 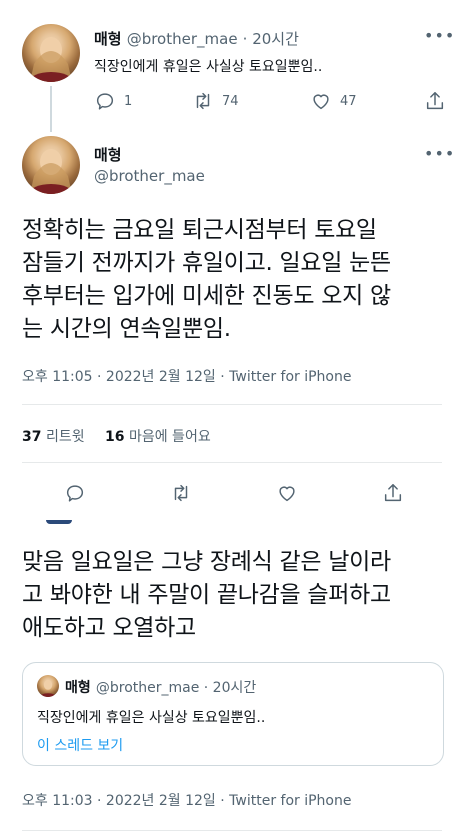 What do you see at coordinates (59, 522) in the screenshot?
I see `avatar-edge` at bounding box center [59, 522].